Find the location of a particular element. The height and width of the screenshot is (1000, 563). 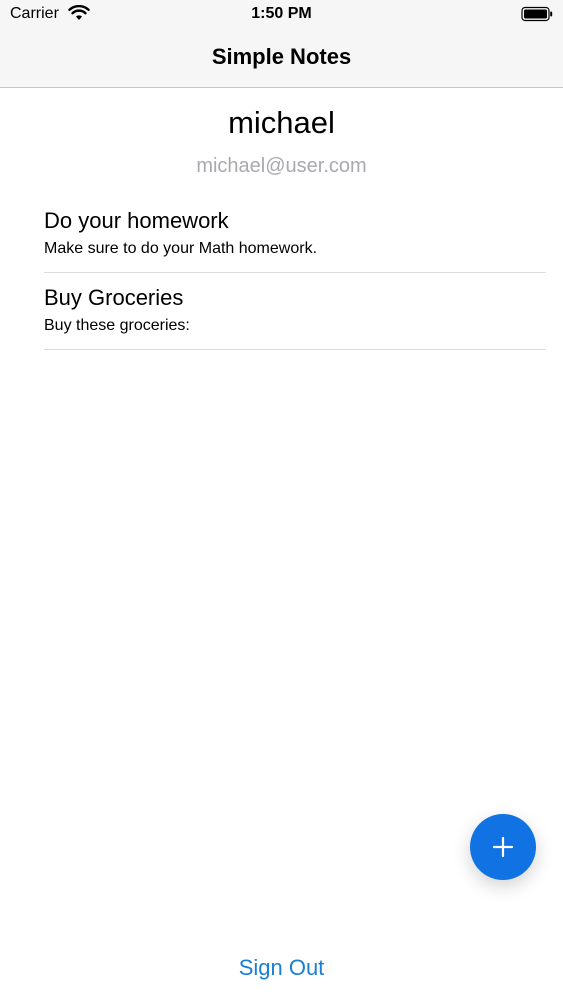

add-note-button is located at coordinates (503, 847).